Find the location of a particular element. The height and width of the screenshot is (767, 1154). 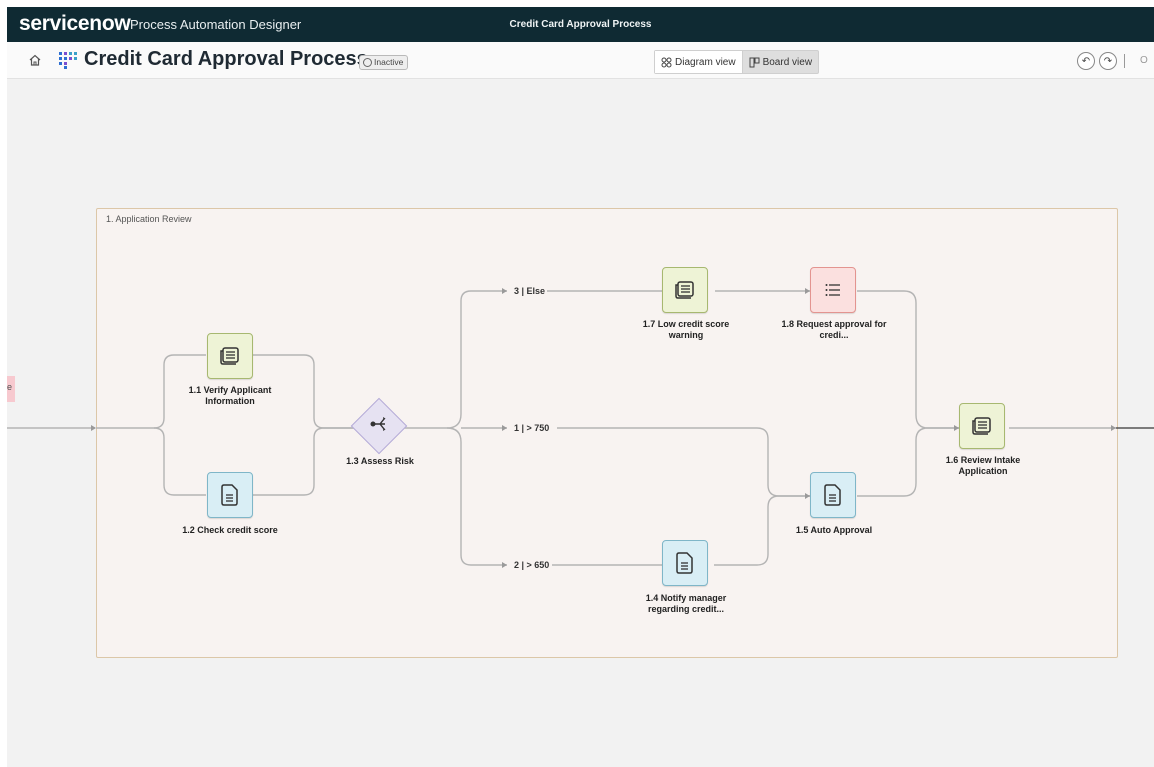

node-label-low-credit: 1.7 Low credit score warning is located at coordinates (686, 329).